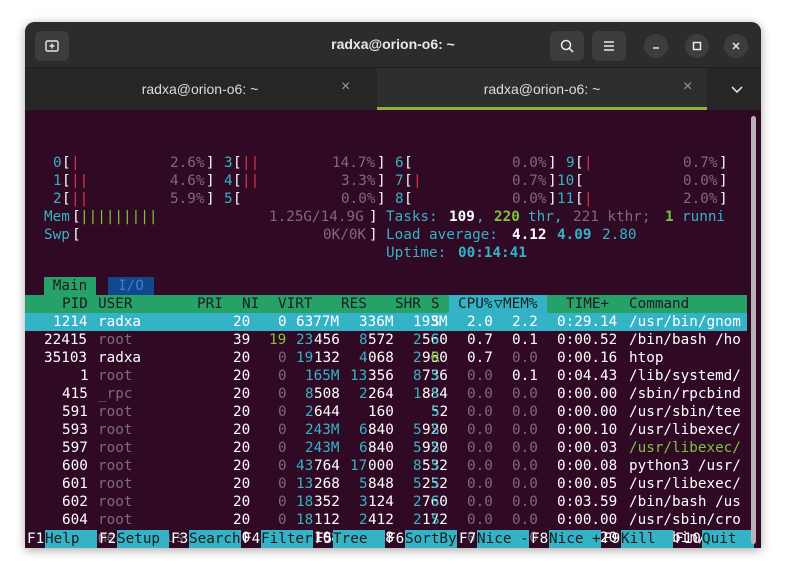 The height and width of the screenshot is (574, 786). What do you see at coordinates (688, 539) in the screenshot?
I see `fkey-f10-key: F10` at bounding box center [688, 539].